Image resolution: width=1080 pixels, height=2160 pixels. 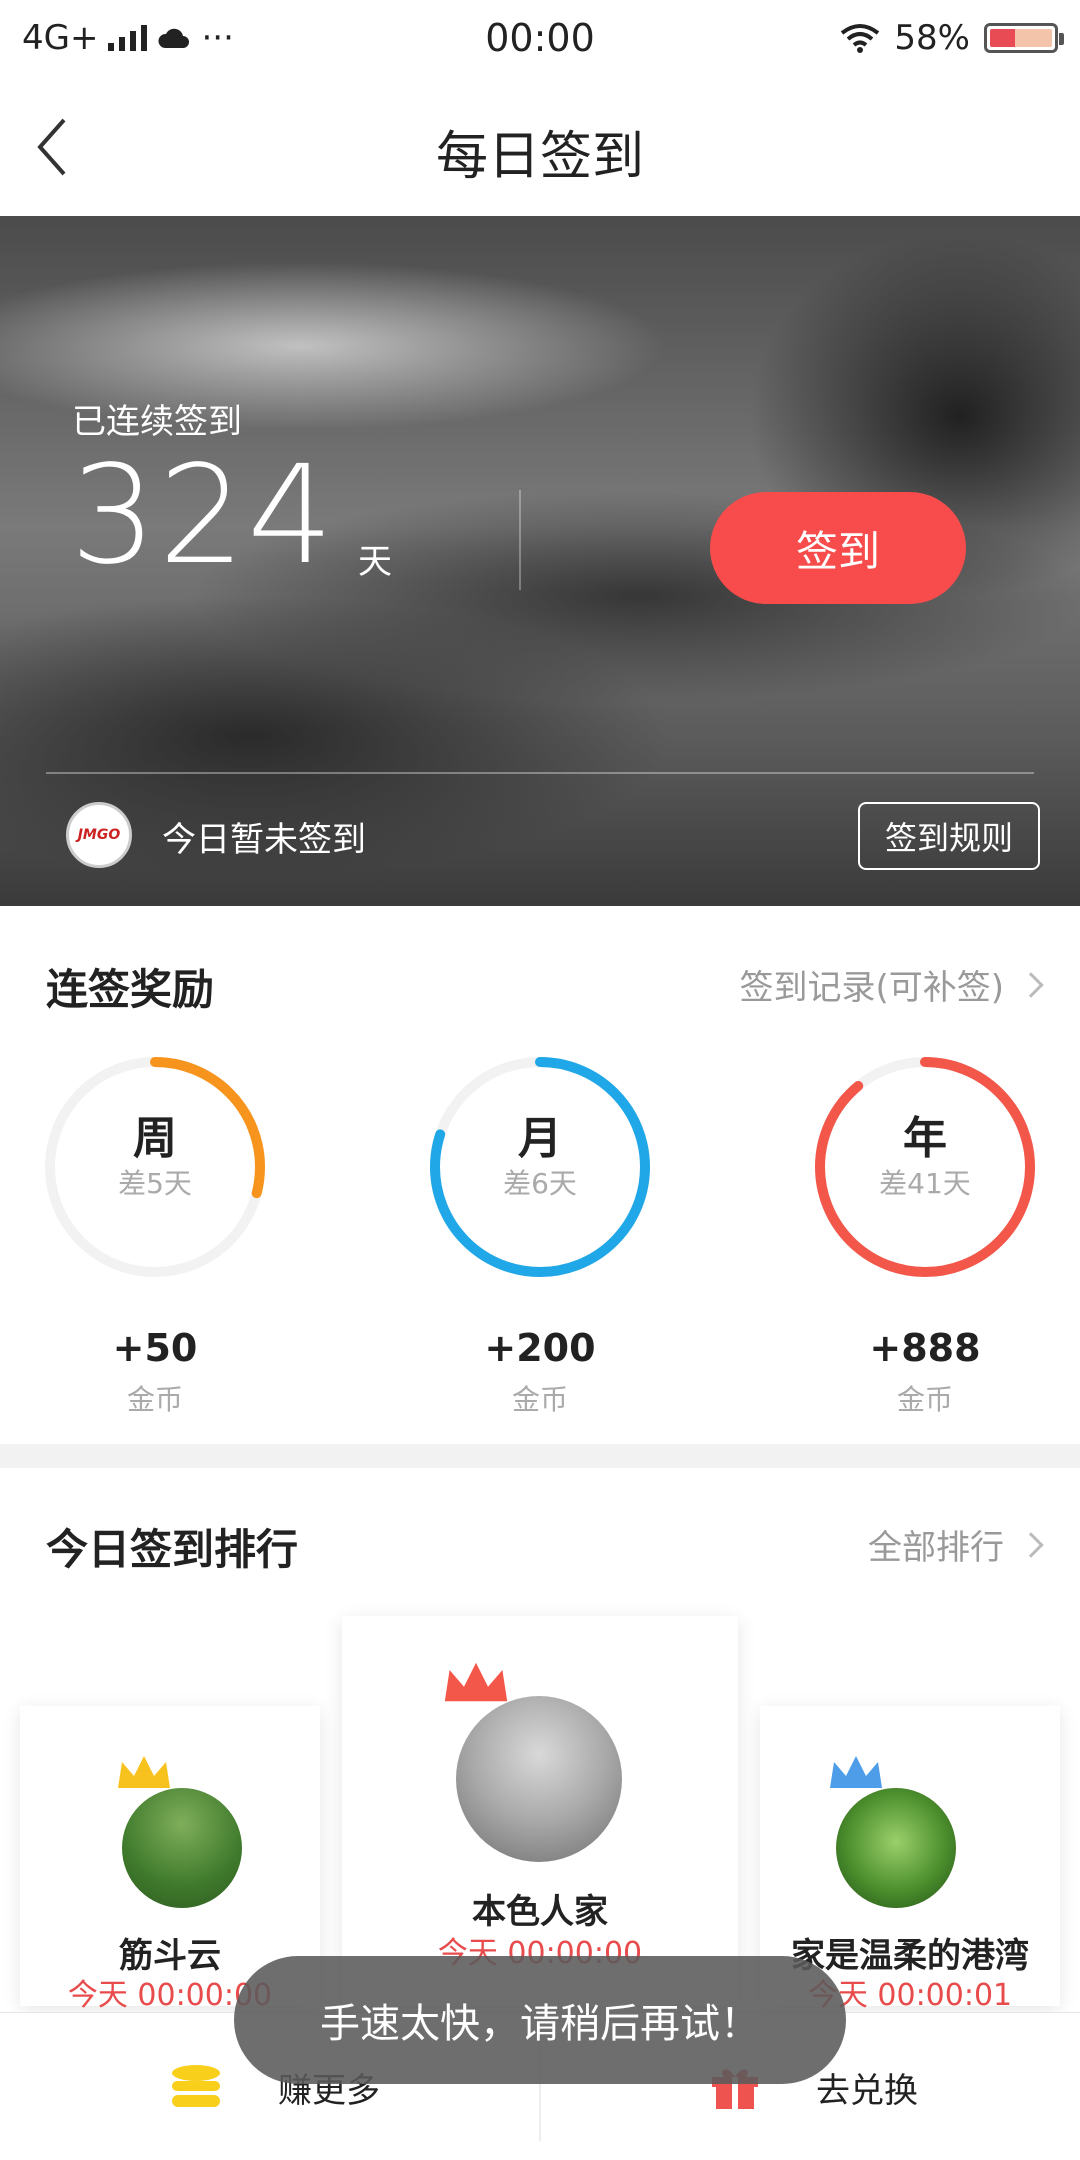 I want to click on progress-ring: 周 差5天, so click(x=155, y=1167).